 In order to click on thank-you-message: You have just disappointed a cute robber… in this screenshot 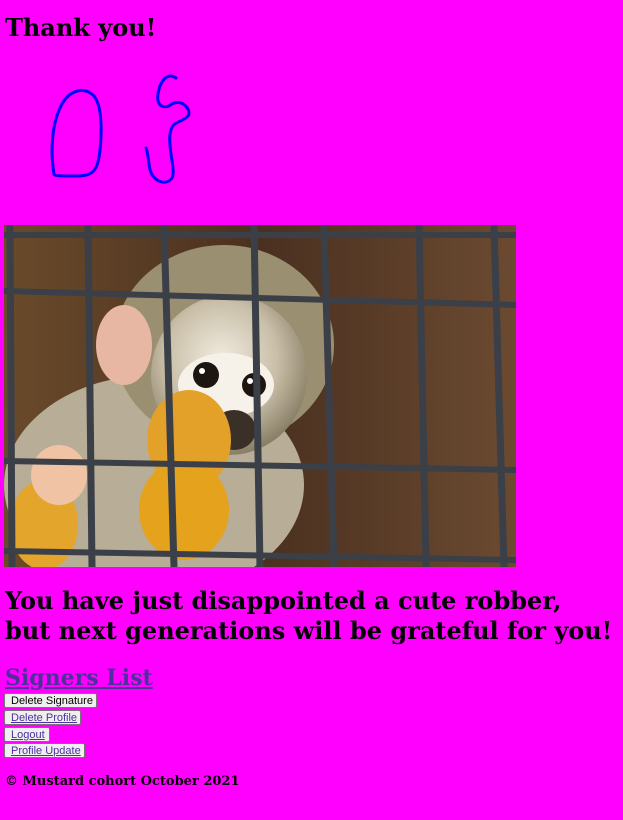, I will do `click(308, 616)`.